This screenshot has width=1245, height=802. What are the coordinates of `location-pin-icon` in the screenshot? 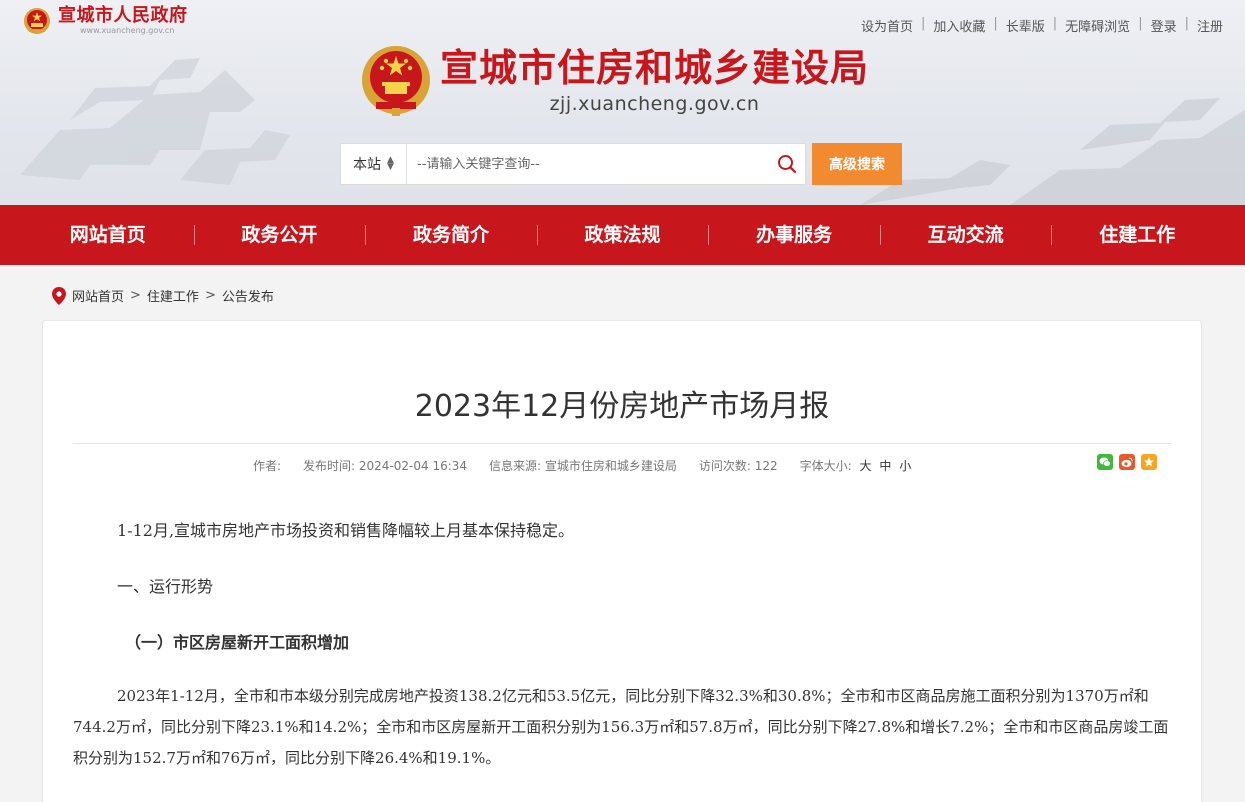 It's located at (59, 295).